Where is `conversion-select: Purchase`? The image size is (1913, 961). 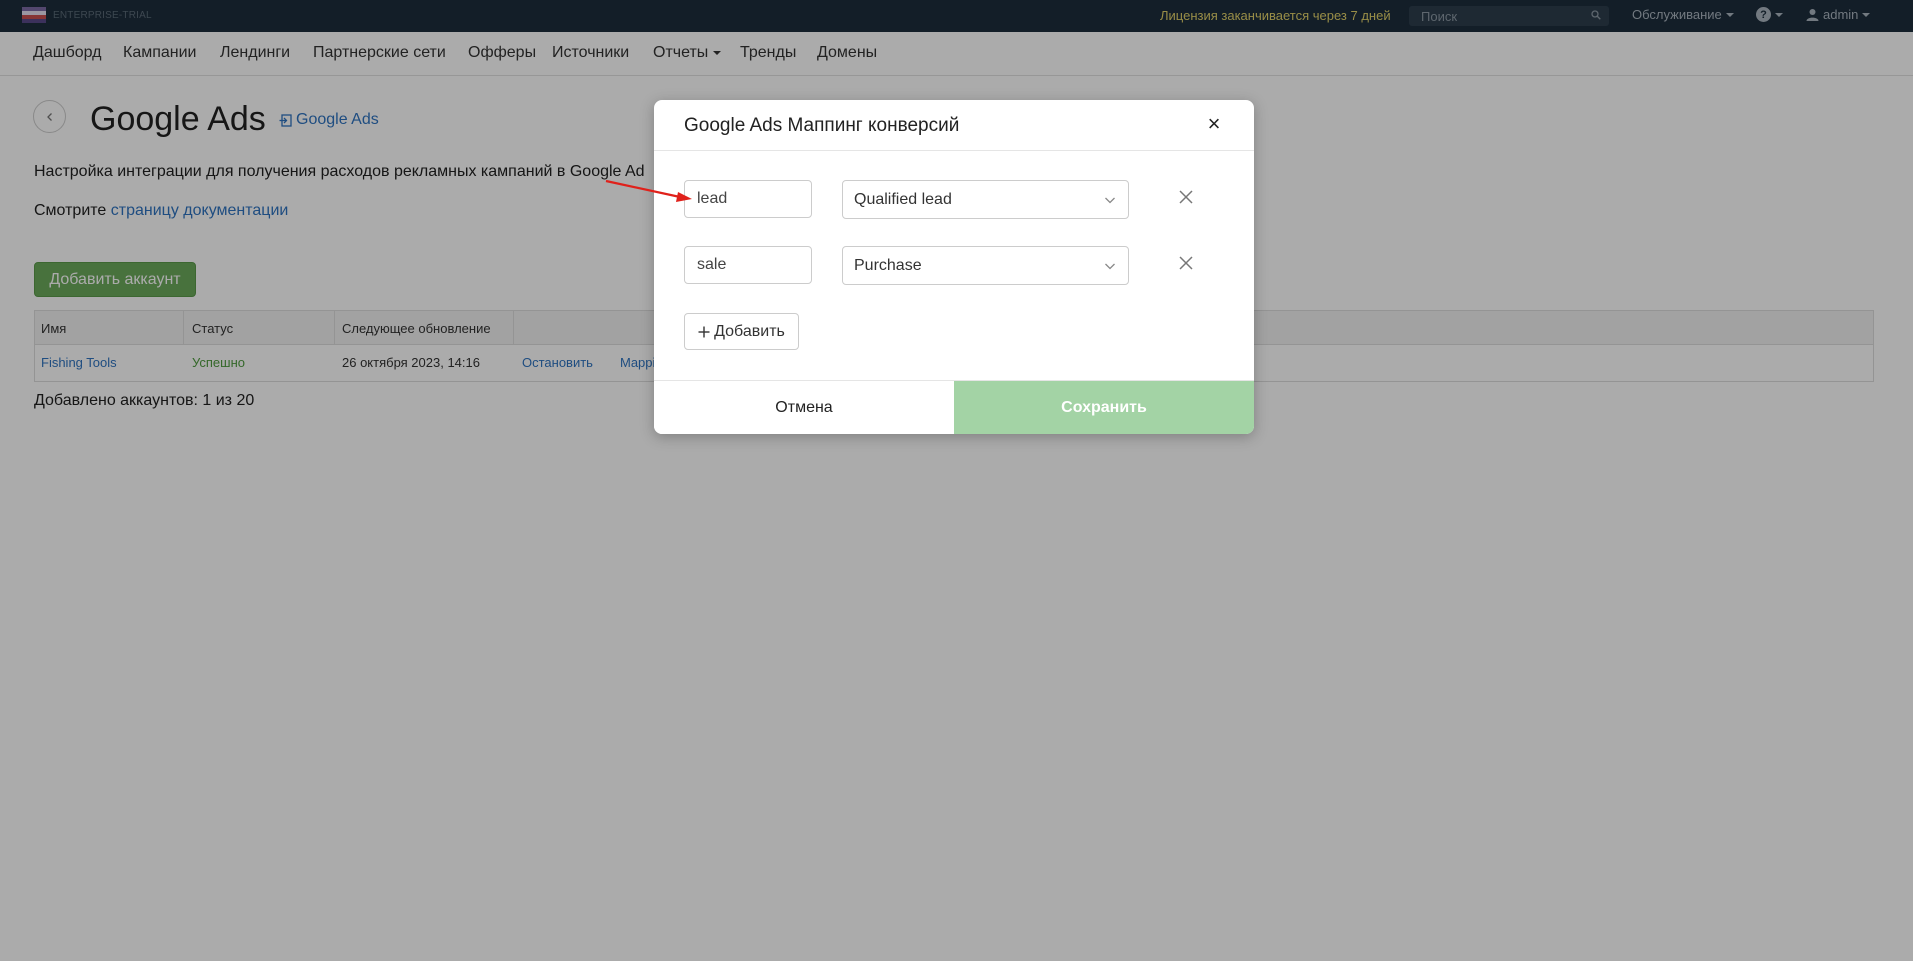
conversion-select: Purchase is located at coordinates (985, 265).